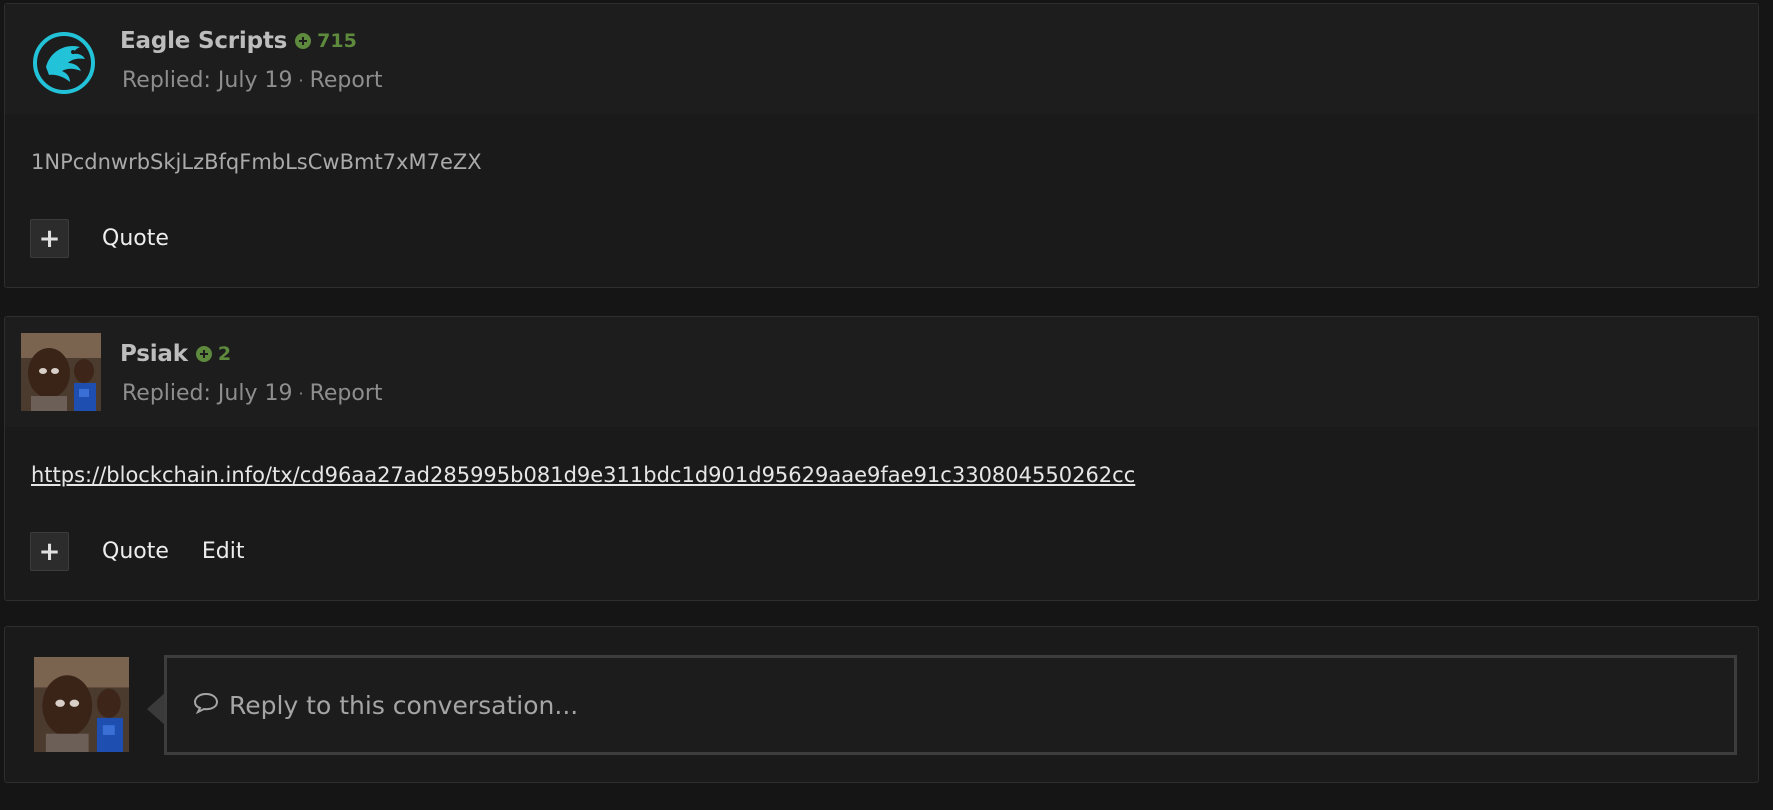  I want to click on eagle-logo-avatar, so click(64, 63).